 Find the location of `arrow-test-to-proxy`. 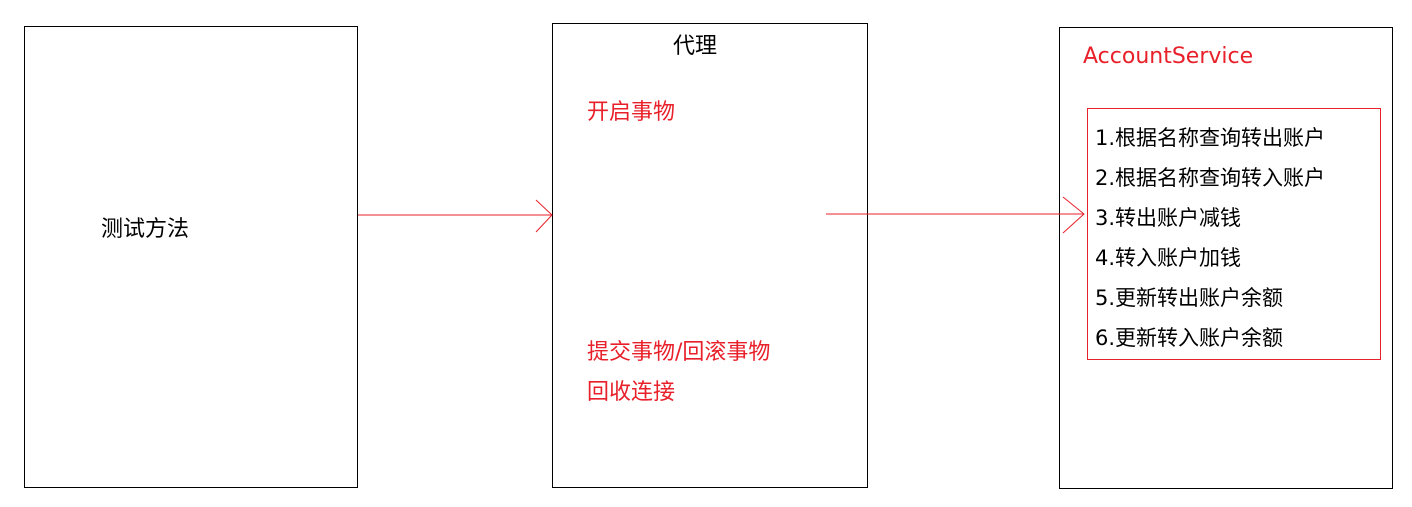

arrow-test-to-proxy is located at coordinates (455, 216).